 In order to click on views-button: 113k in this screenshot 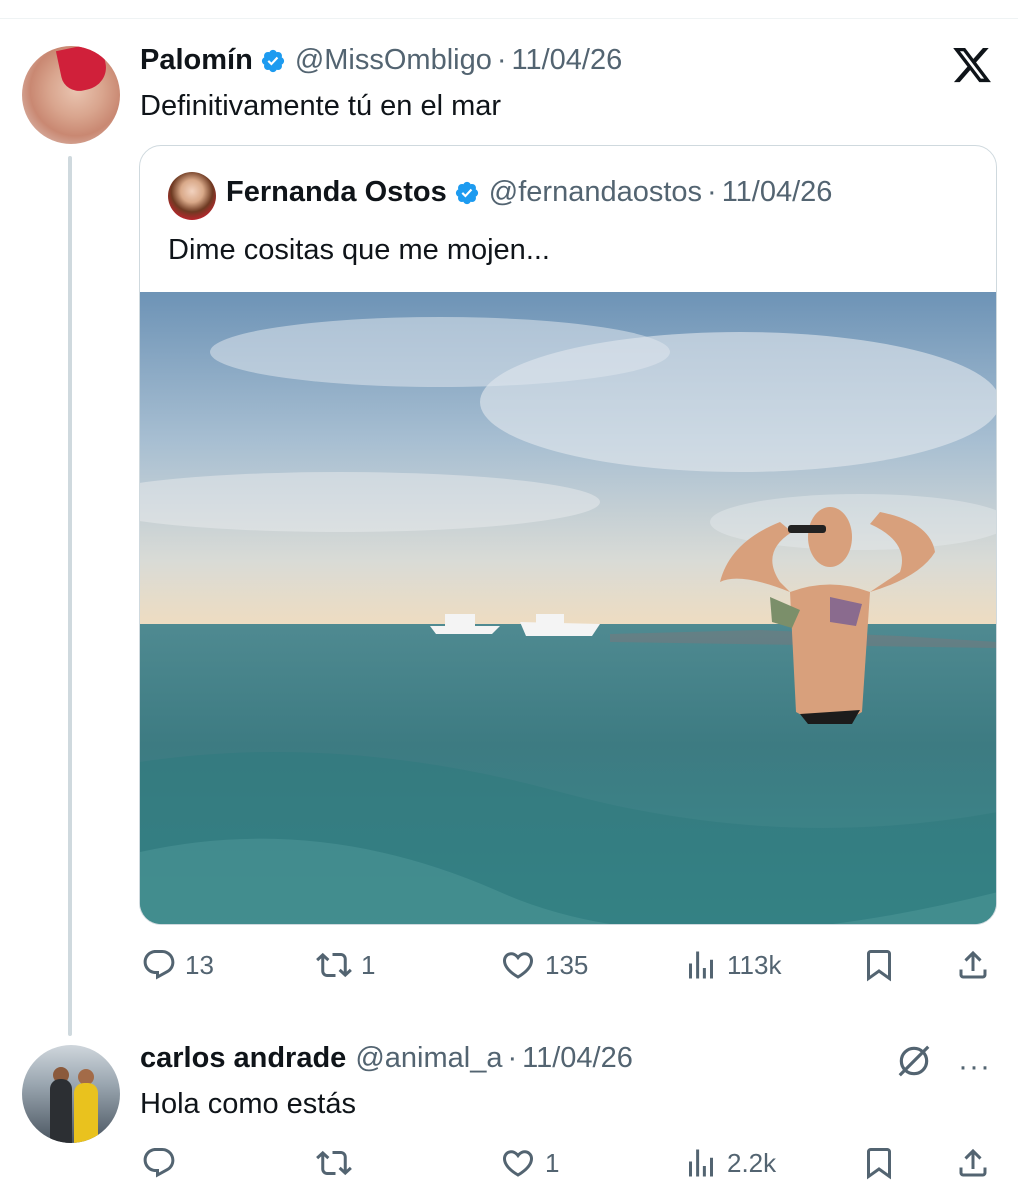, I will do `click(732, 965)`.